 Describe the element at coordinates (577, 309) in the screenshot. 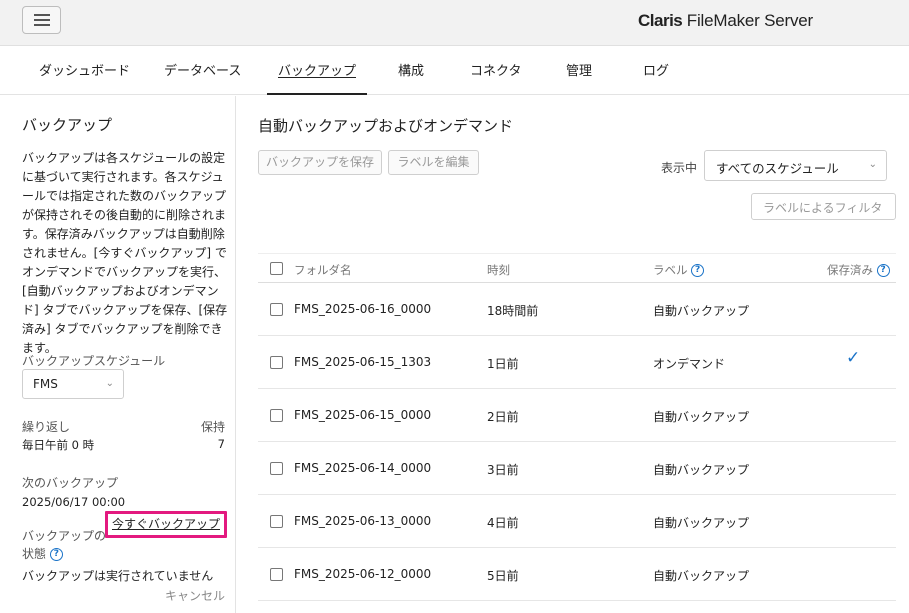

I see `table-row: FMS_2025-06-16_0000 18時間前 自動バックアップ` at that location.